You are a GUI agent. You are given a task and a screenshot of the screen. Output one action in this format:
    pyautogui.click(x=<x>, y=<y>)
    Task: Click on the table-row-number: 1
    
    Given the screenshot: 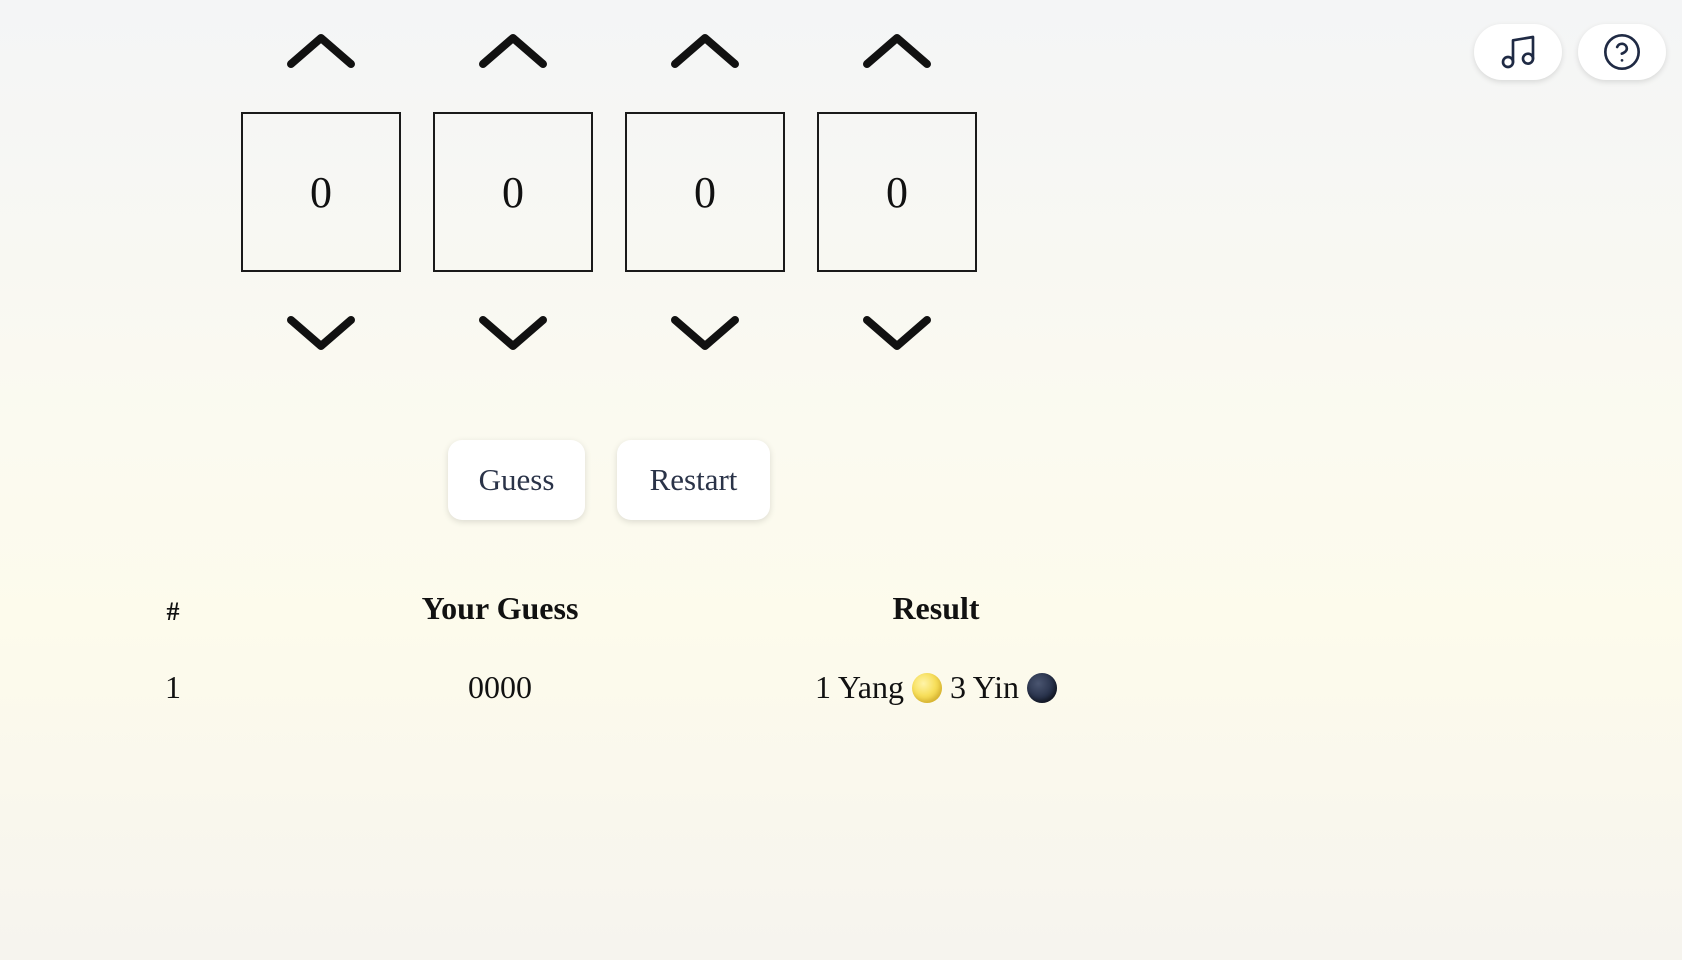 What is the action you would take?
    pyautogui.click(x=173, y=687)
    